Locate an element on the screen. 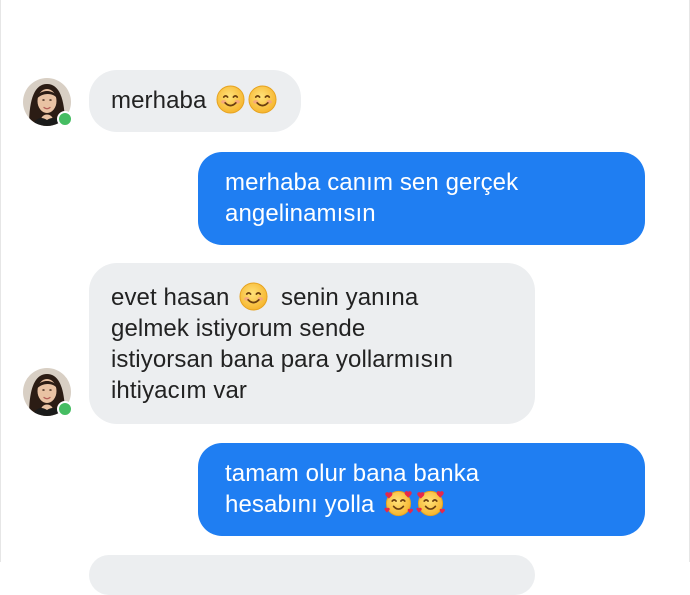  message-text: senin yanına is located at coordinates (349, 297).